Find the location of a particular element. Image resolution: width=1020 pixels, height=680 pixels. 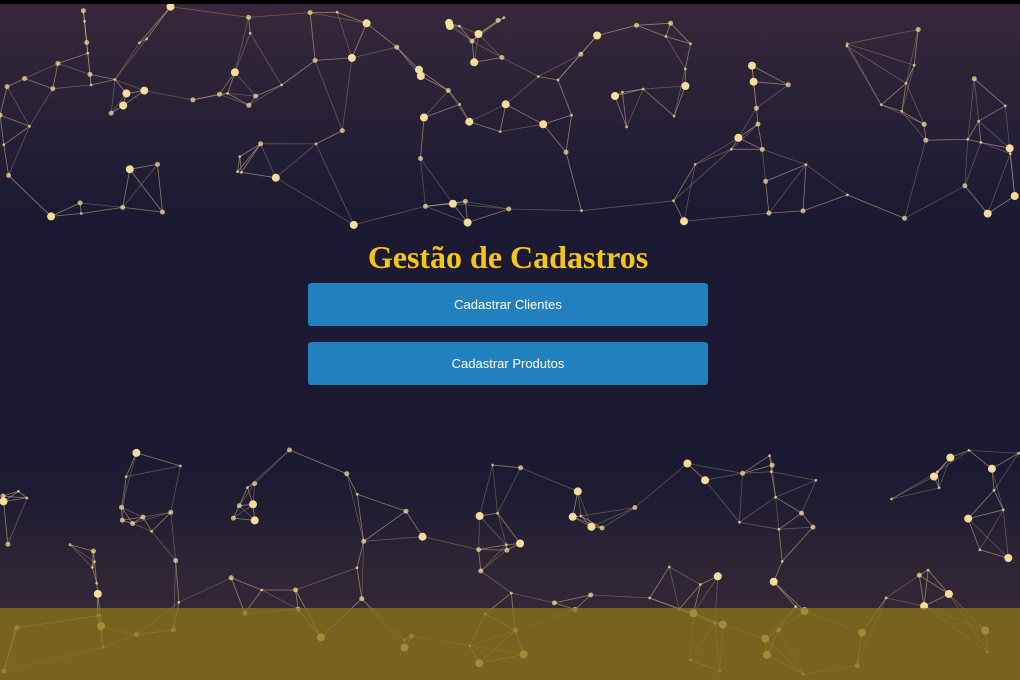

cadastrar-clientes-button: Cadastrar Clientes is located at coordinates (508, 304).